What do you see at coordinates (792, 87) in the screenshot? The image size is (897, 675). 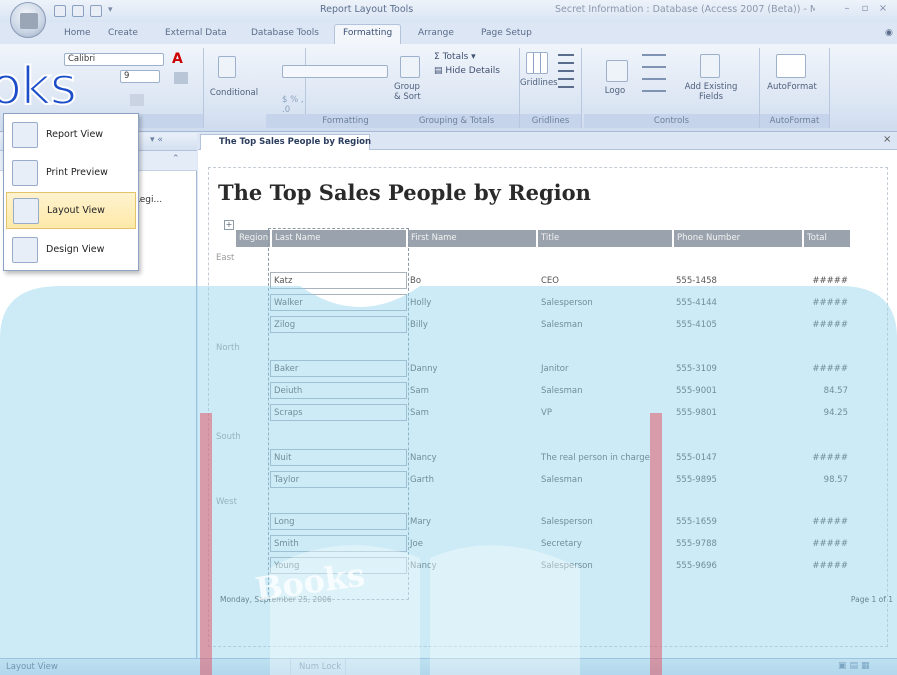 I see `autoformat-label: AutoFormat` at bounding box center [792, 87].